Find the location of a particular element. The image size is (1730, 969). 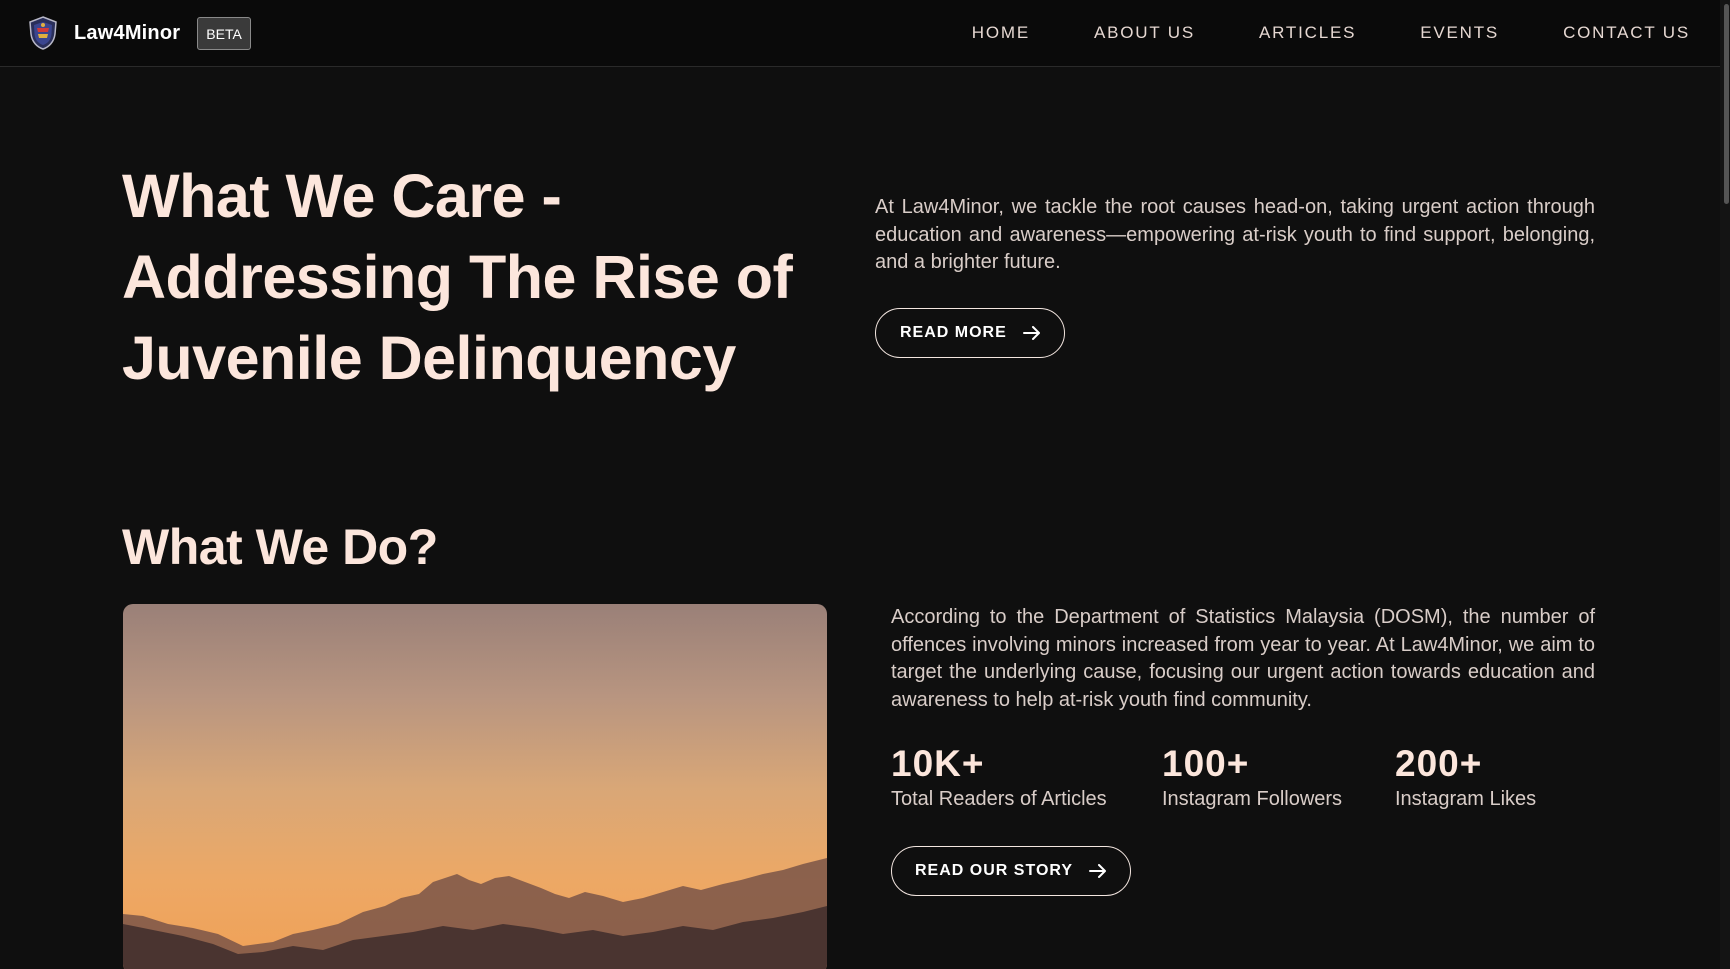

page-scrollbar is located at coordinates (1725, 484).